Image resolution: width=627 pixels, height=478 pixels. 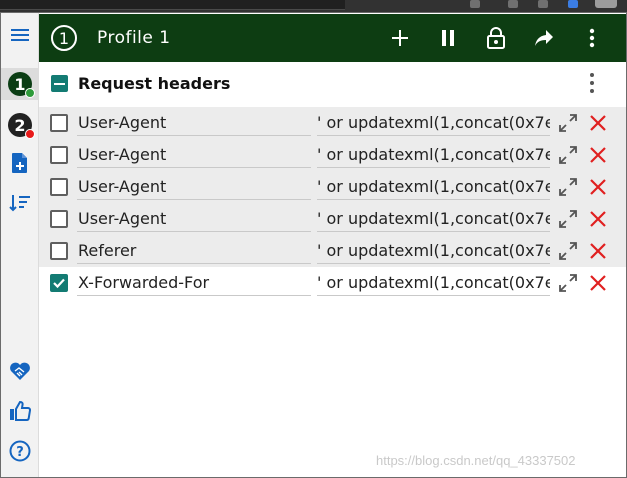 What do you see at coordinates (20, 371) in the screenshot?
I see `support-button` at bounding box center [20, 371].